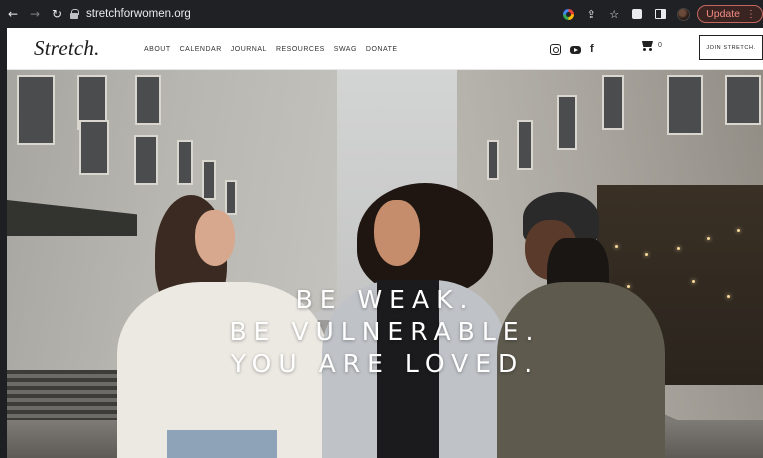 Image resolution: width=763 pixels, height=458 pixels. I want to click on youtube-icon, so click(575, 49).